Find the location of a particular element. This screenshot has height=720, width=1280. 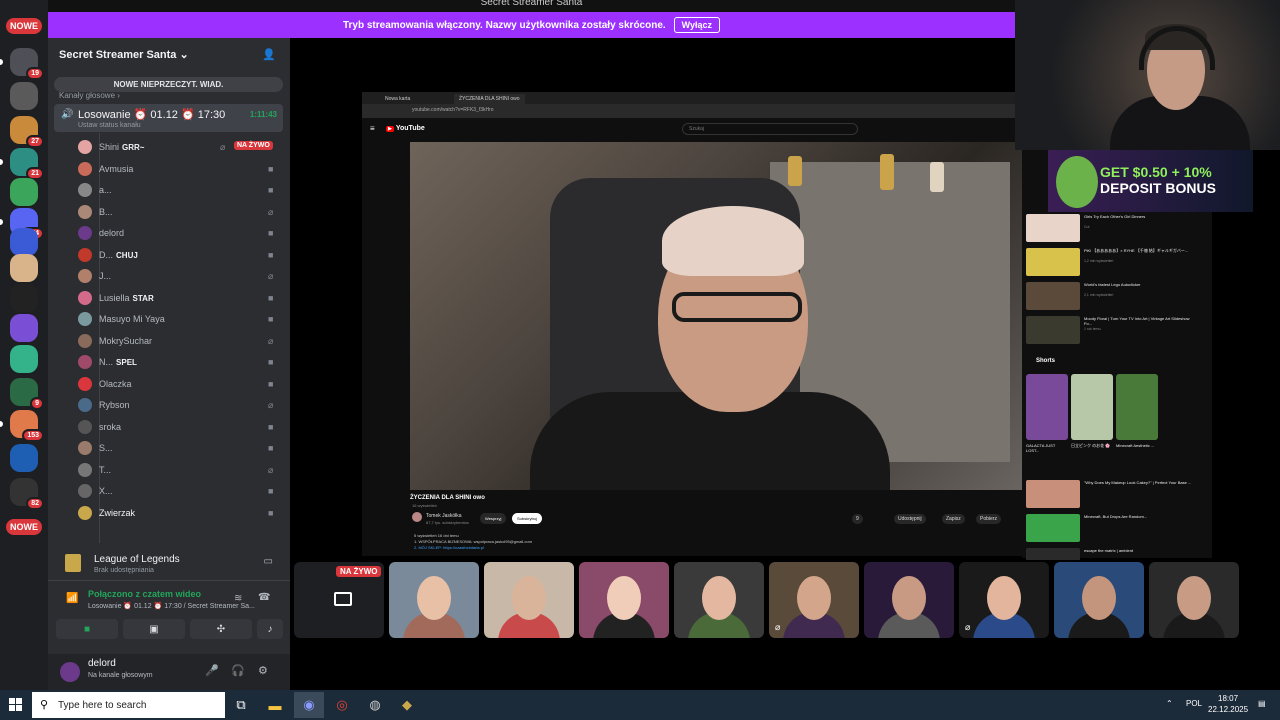

server-icon: 21 is located at coordinates (27, 164).